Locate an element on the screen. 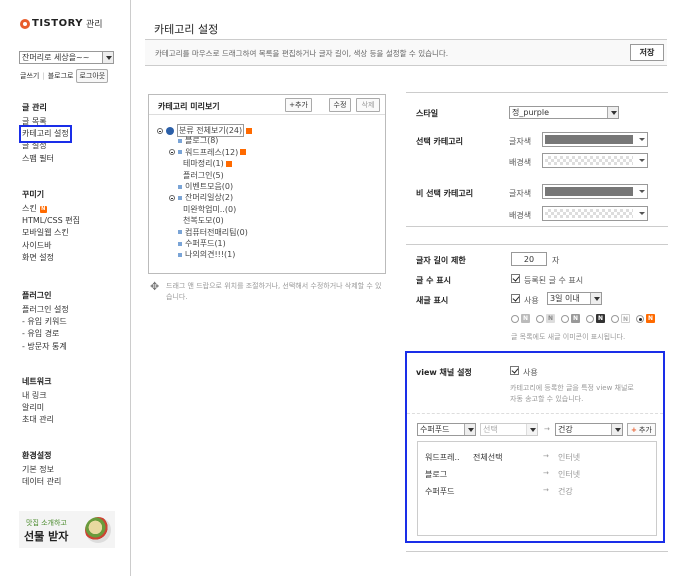 This screenshot has height=576, width=681. view-add-button: + 추가 is located at coordinates (641, 429).